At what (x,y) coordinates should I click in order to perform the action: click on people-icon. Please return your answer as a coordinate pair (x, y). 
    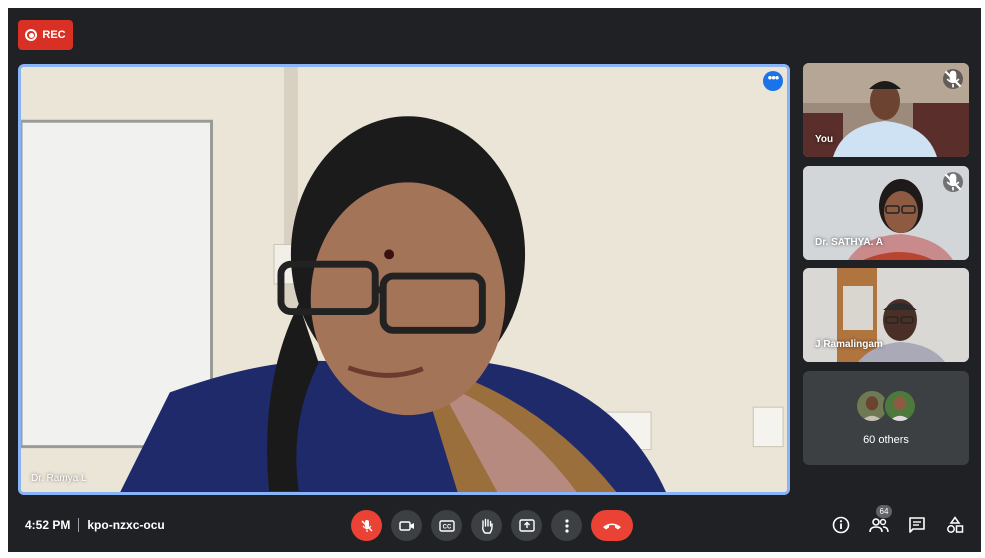
    Looking at the image, I should click on (879, 525).